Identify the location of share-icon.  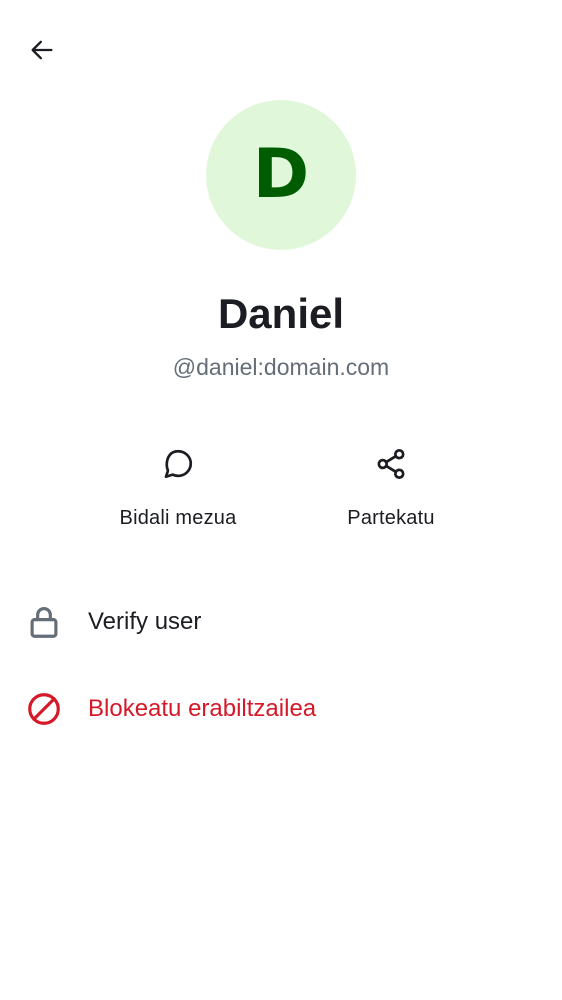
(391, 464).